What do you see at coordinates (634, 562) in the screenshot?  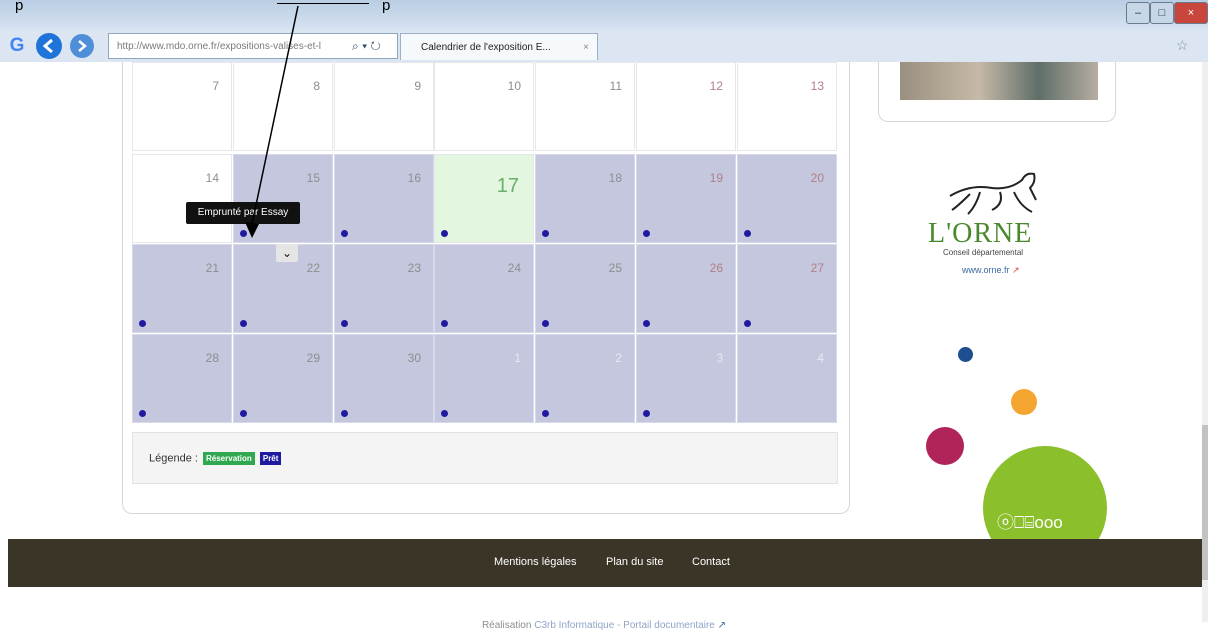 I see `footer-link-plan: Plan du site` at bounding box center [634, 562].